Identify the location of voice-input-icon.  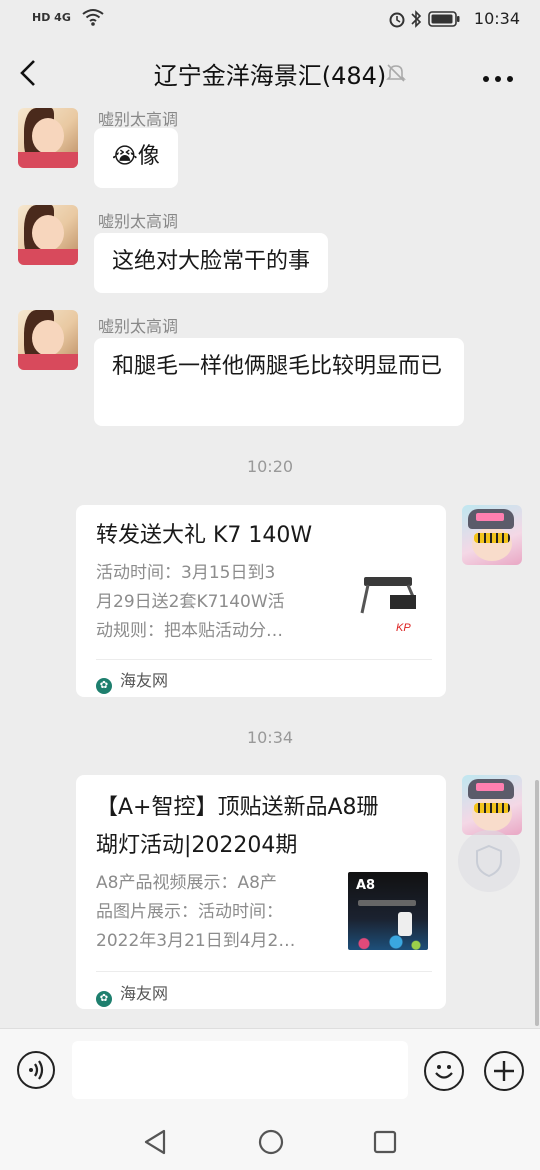
(36, 1070).